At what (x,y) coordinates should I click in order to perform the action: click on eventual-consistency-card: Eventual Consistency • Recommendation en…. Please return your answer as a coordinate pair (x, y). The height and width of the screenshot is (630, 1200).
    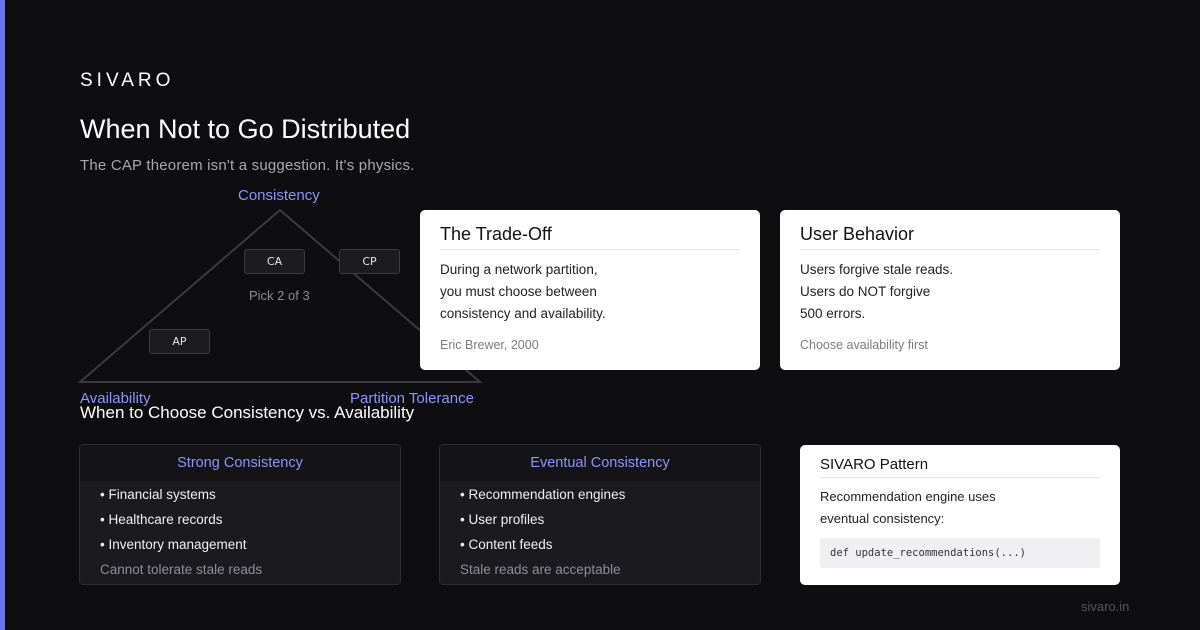
    Looking at the image, I should click on (600, 514).